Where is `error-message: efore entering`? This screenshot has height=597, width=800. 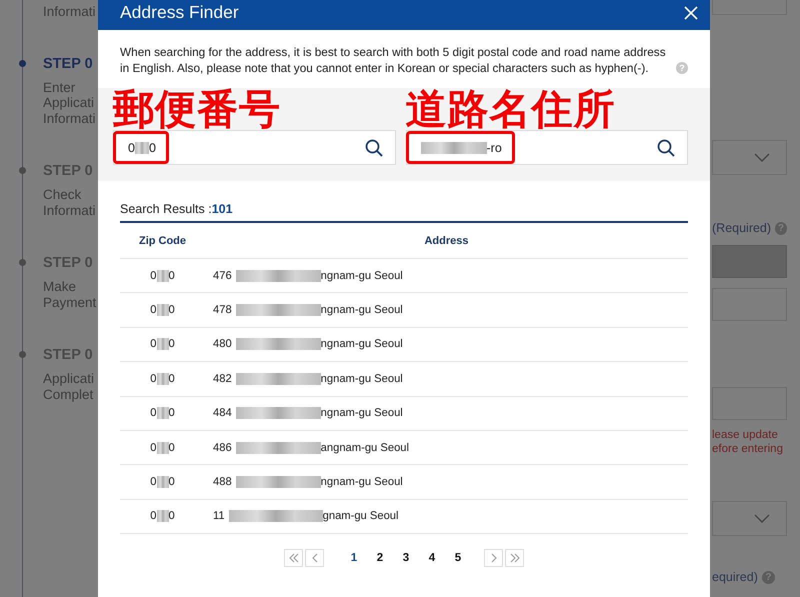
error-message: efore entering is located at coordinates (748, 449).